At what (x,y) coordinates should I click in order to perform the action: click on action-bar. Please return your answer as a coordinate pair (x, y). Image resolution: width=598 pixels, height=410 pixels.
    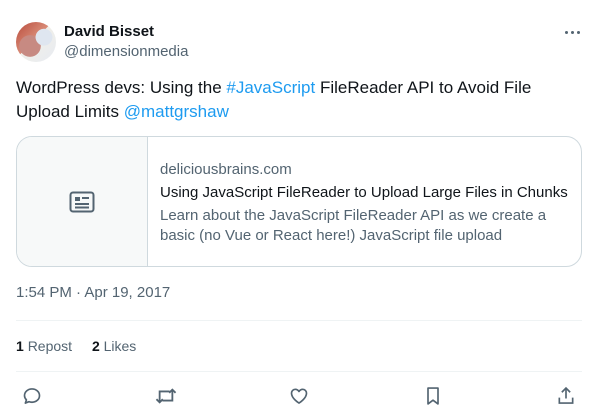
    Looking at the image, I should click on (299, 396).